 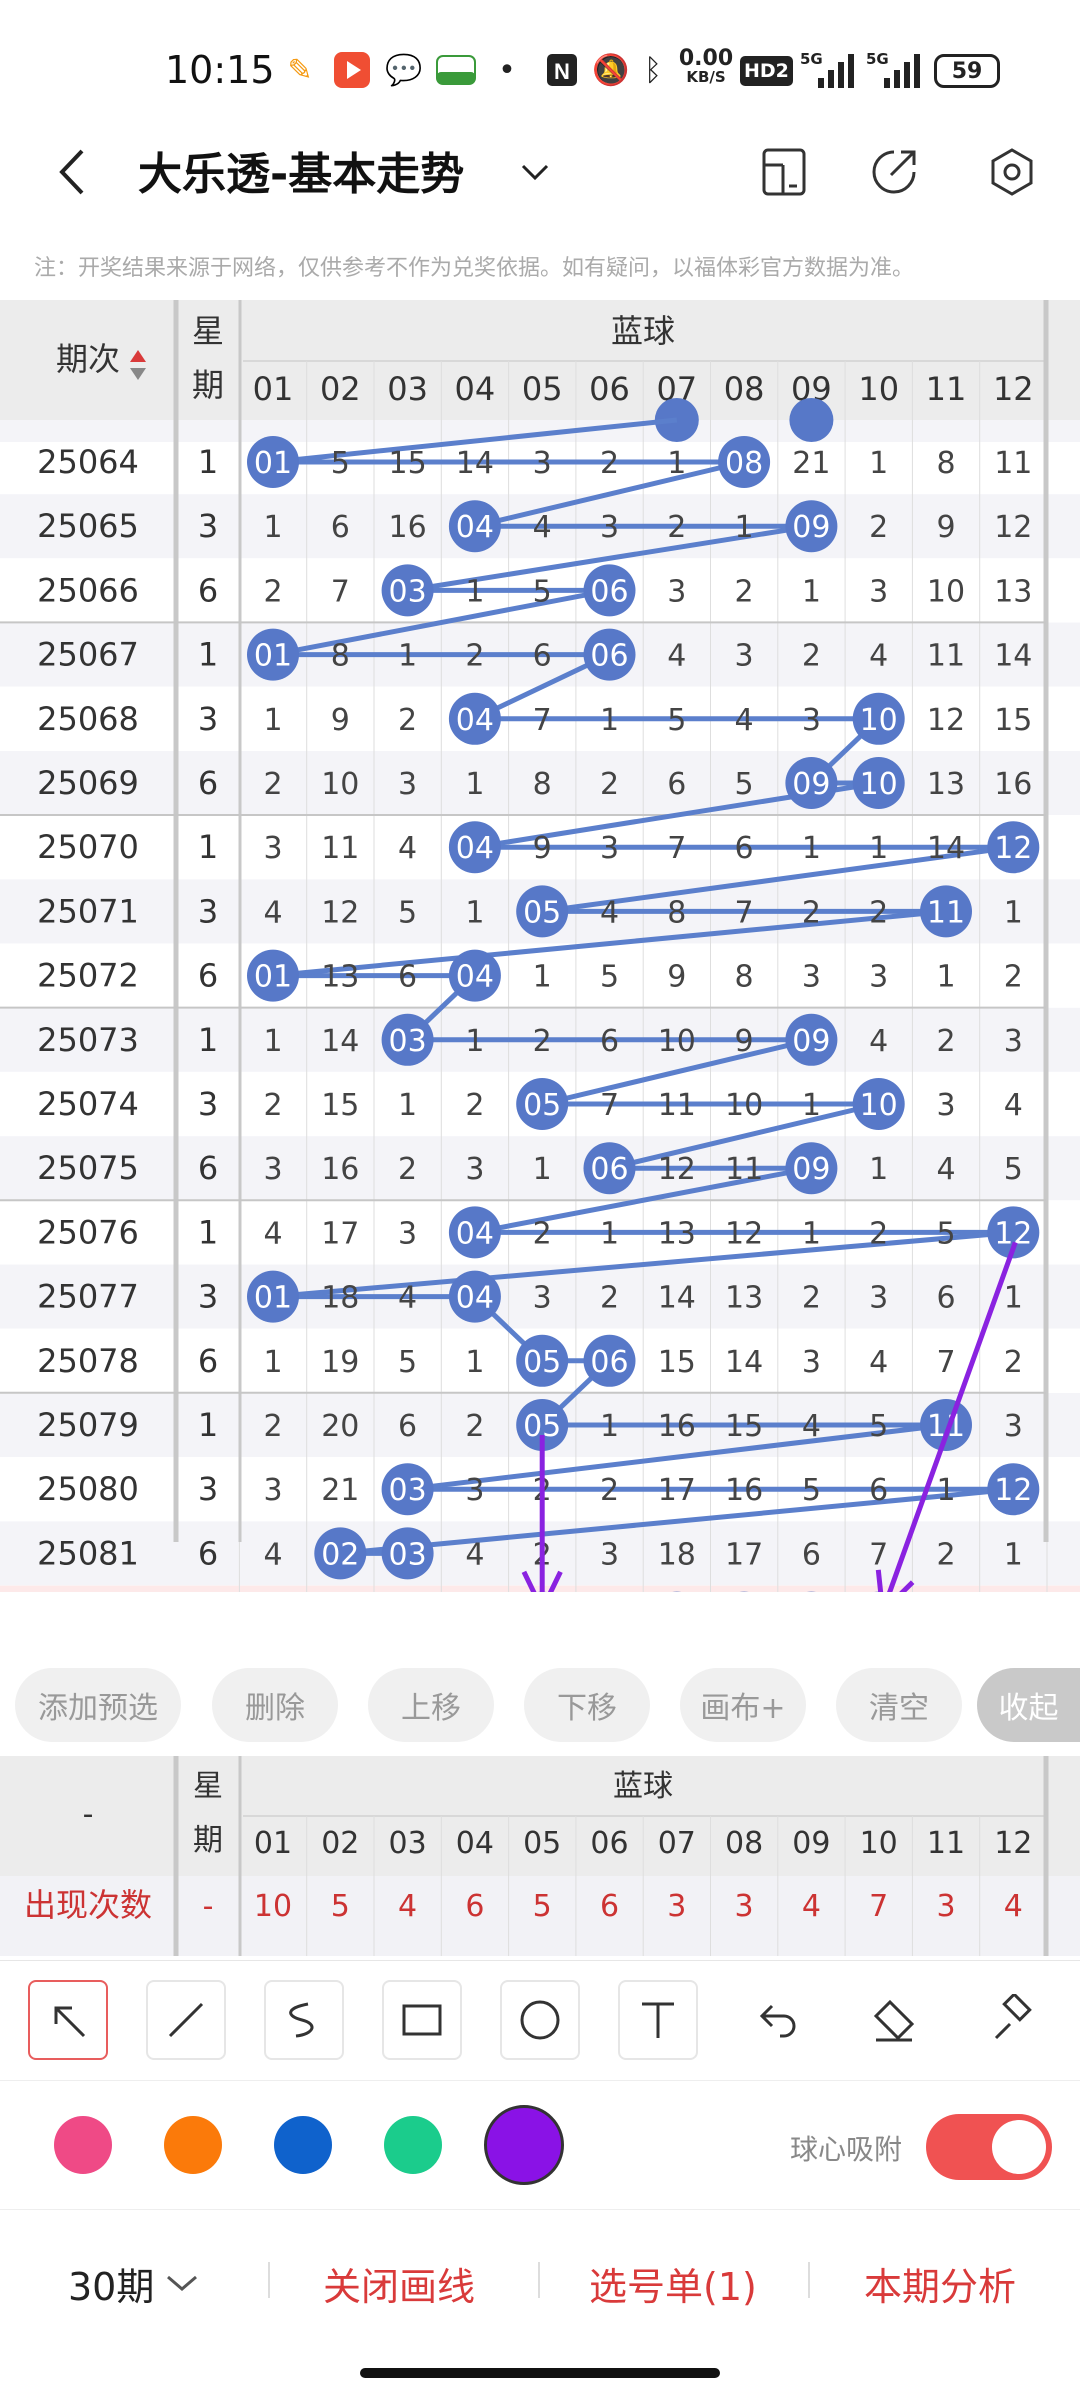 I want to click on period-selector: 30期, so click(x=134, y=2283).